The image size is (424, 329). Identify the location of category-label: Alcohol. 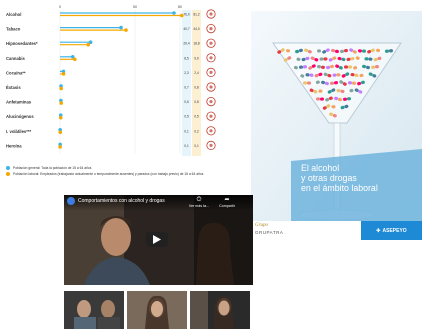
(13, 14).